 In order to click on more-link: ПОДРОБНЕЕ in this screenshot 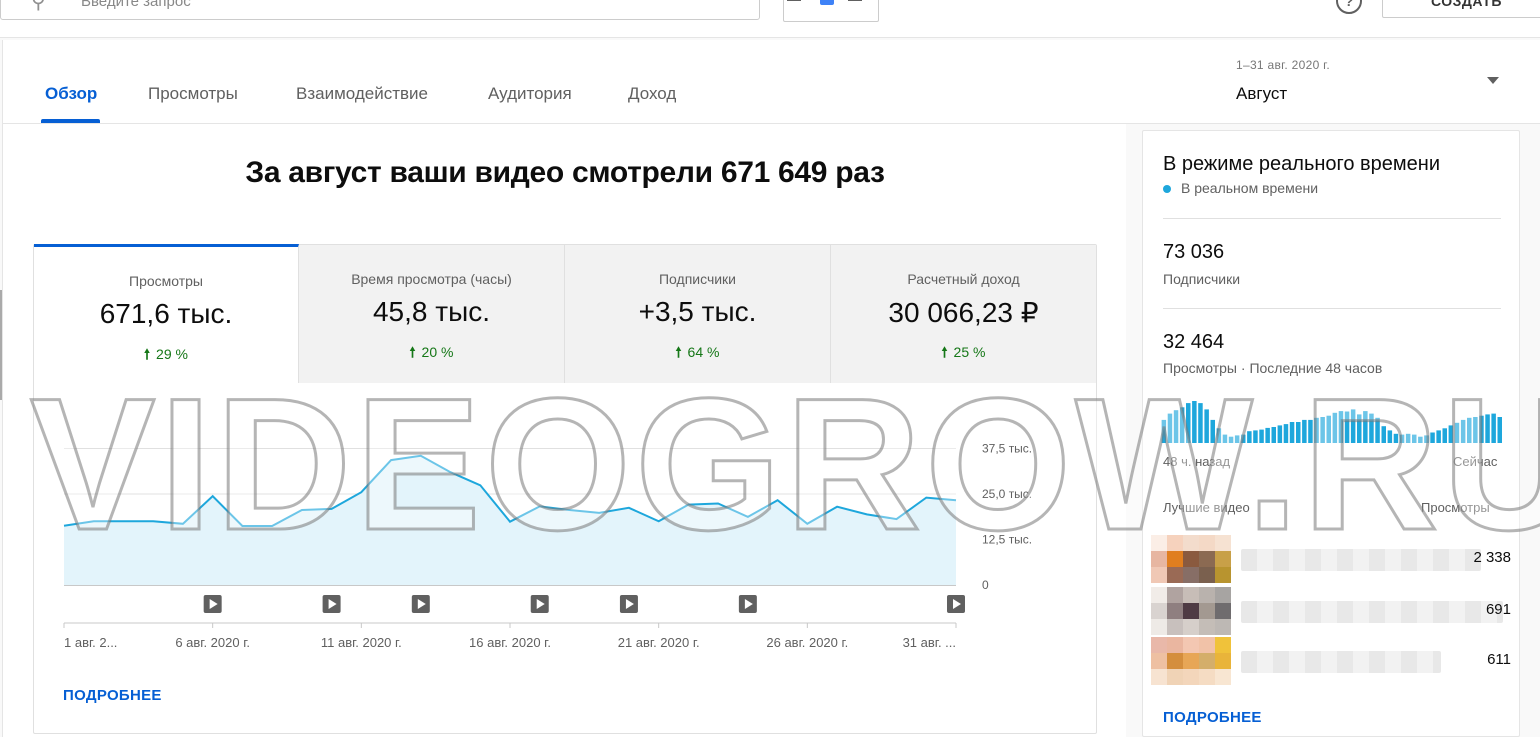, I will do `click(112, 695)`.